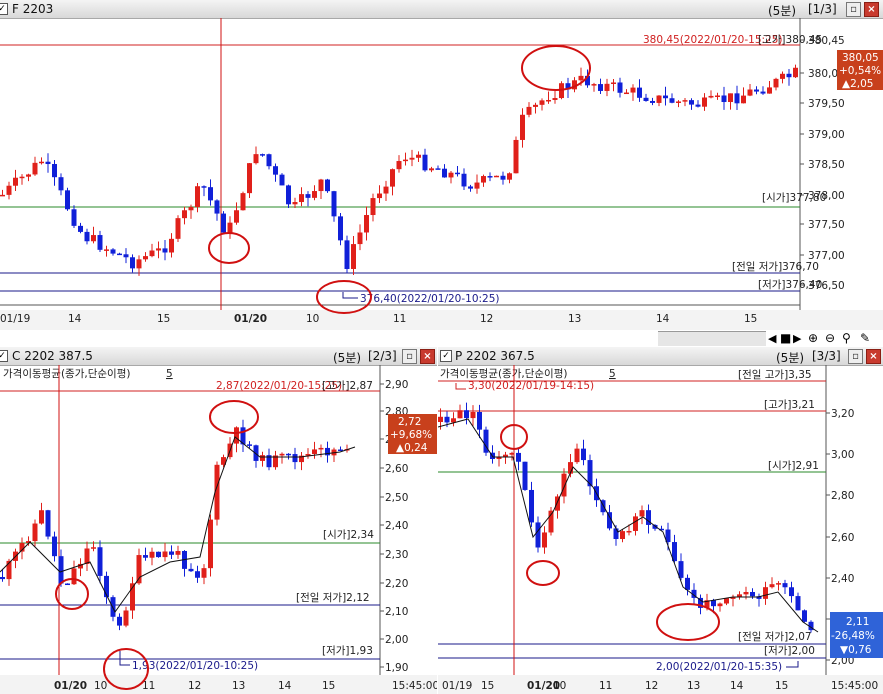 Image resolution: width=883 pixels, height=694 pixels. I want to click on high-ref-label: [고가]380,45, so click(790, 40).